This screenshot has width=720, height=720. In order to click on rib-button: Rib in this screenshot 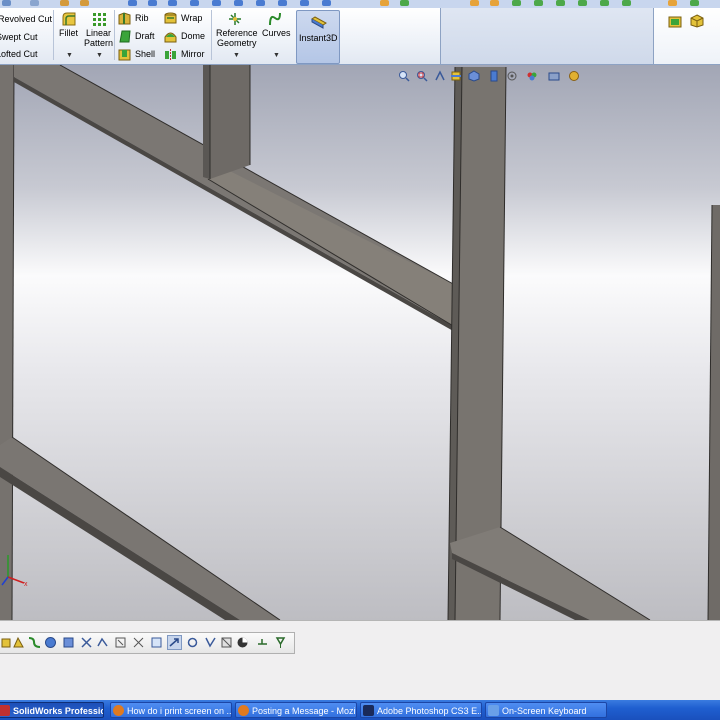, I will do `click(138, 19)`.